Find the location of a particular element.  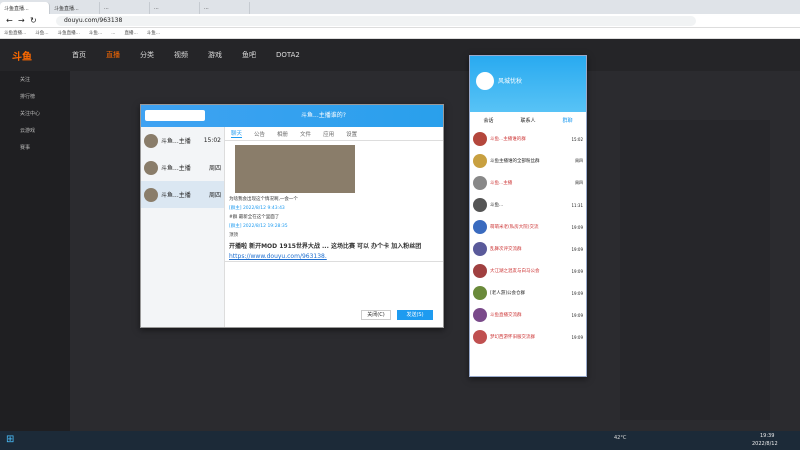

tab-announce: 公告 is located at coordinates (259, 134).